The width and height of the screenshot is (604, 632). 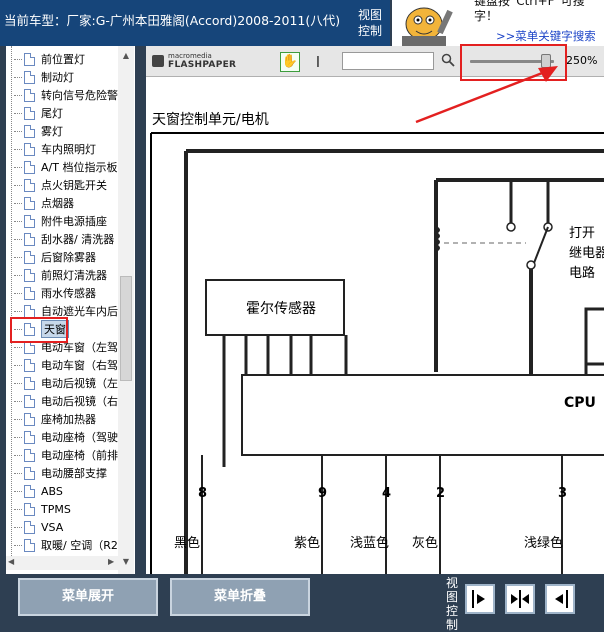 I want to click on cpu-box, so click(x=422, y=415).